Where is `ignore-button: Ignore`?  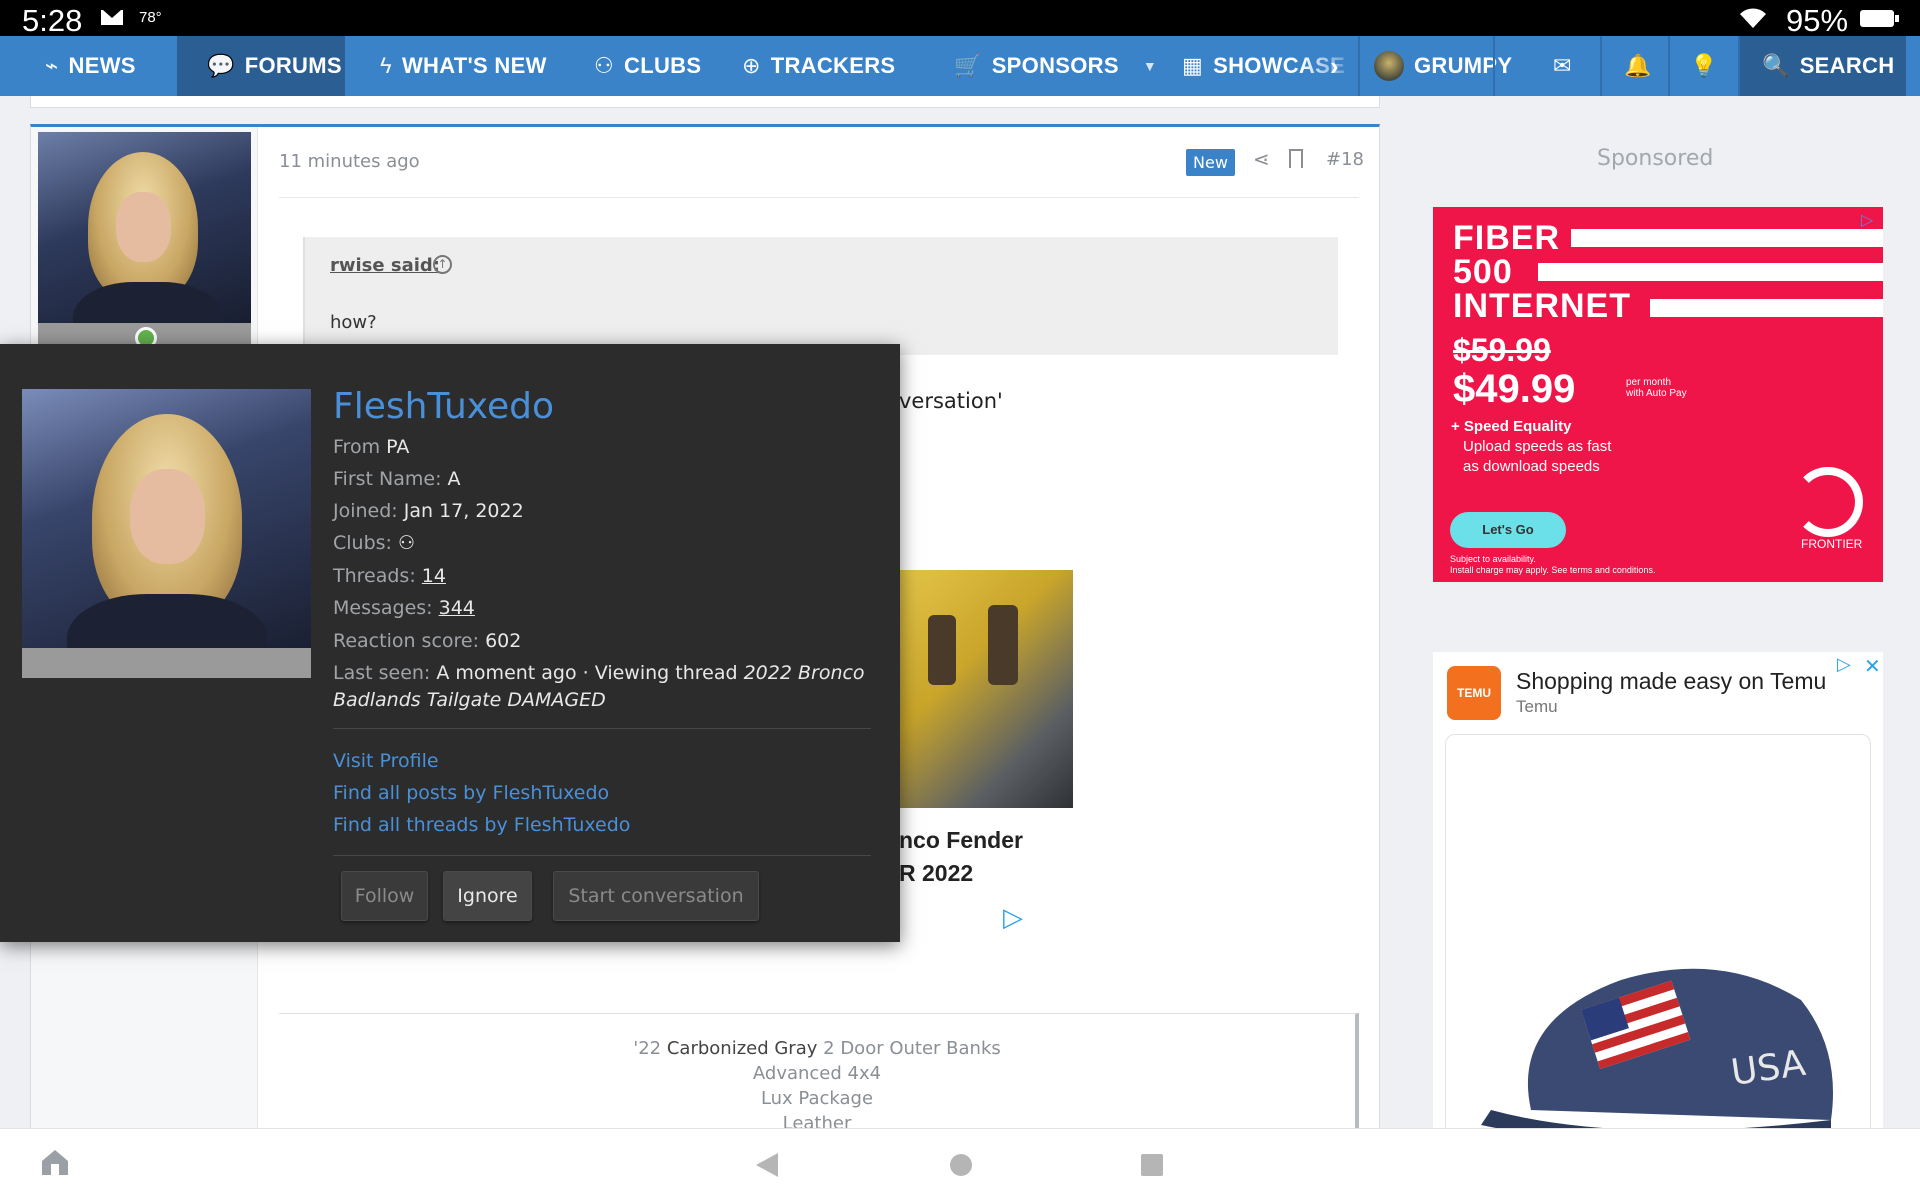
ignore-button: Ignore is located at coordinates (487, 896).